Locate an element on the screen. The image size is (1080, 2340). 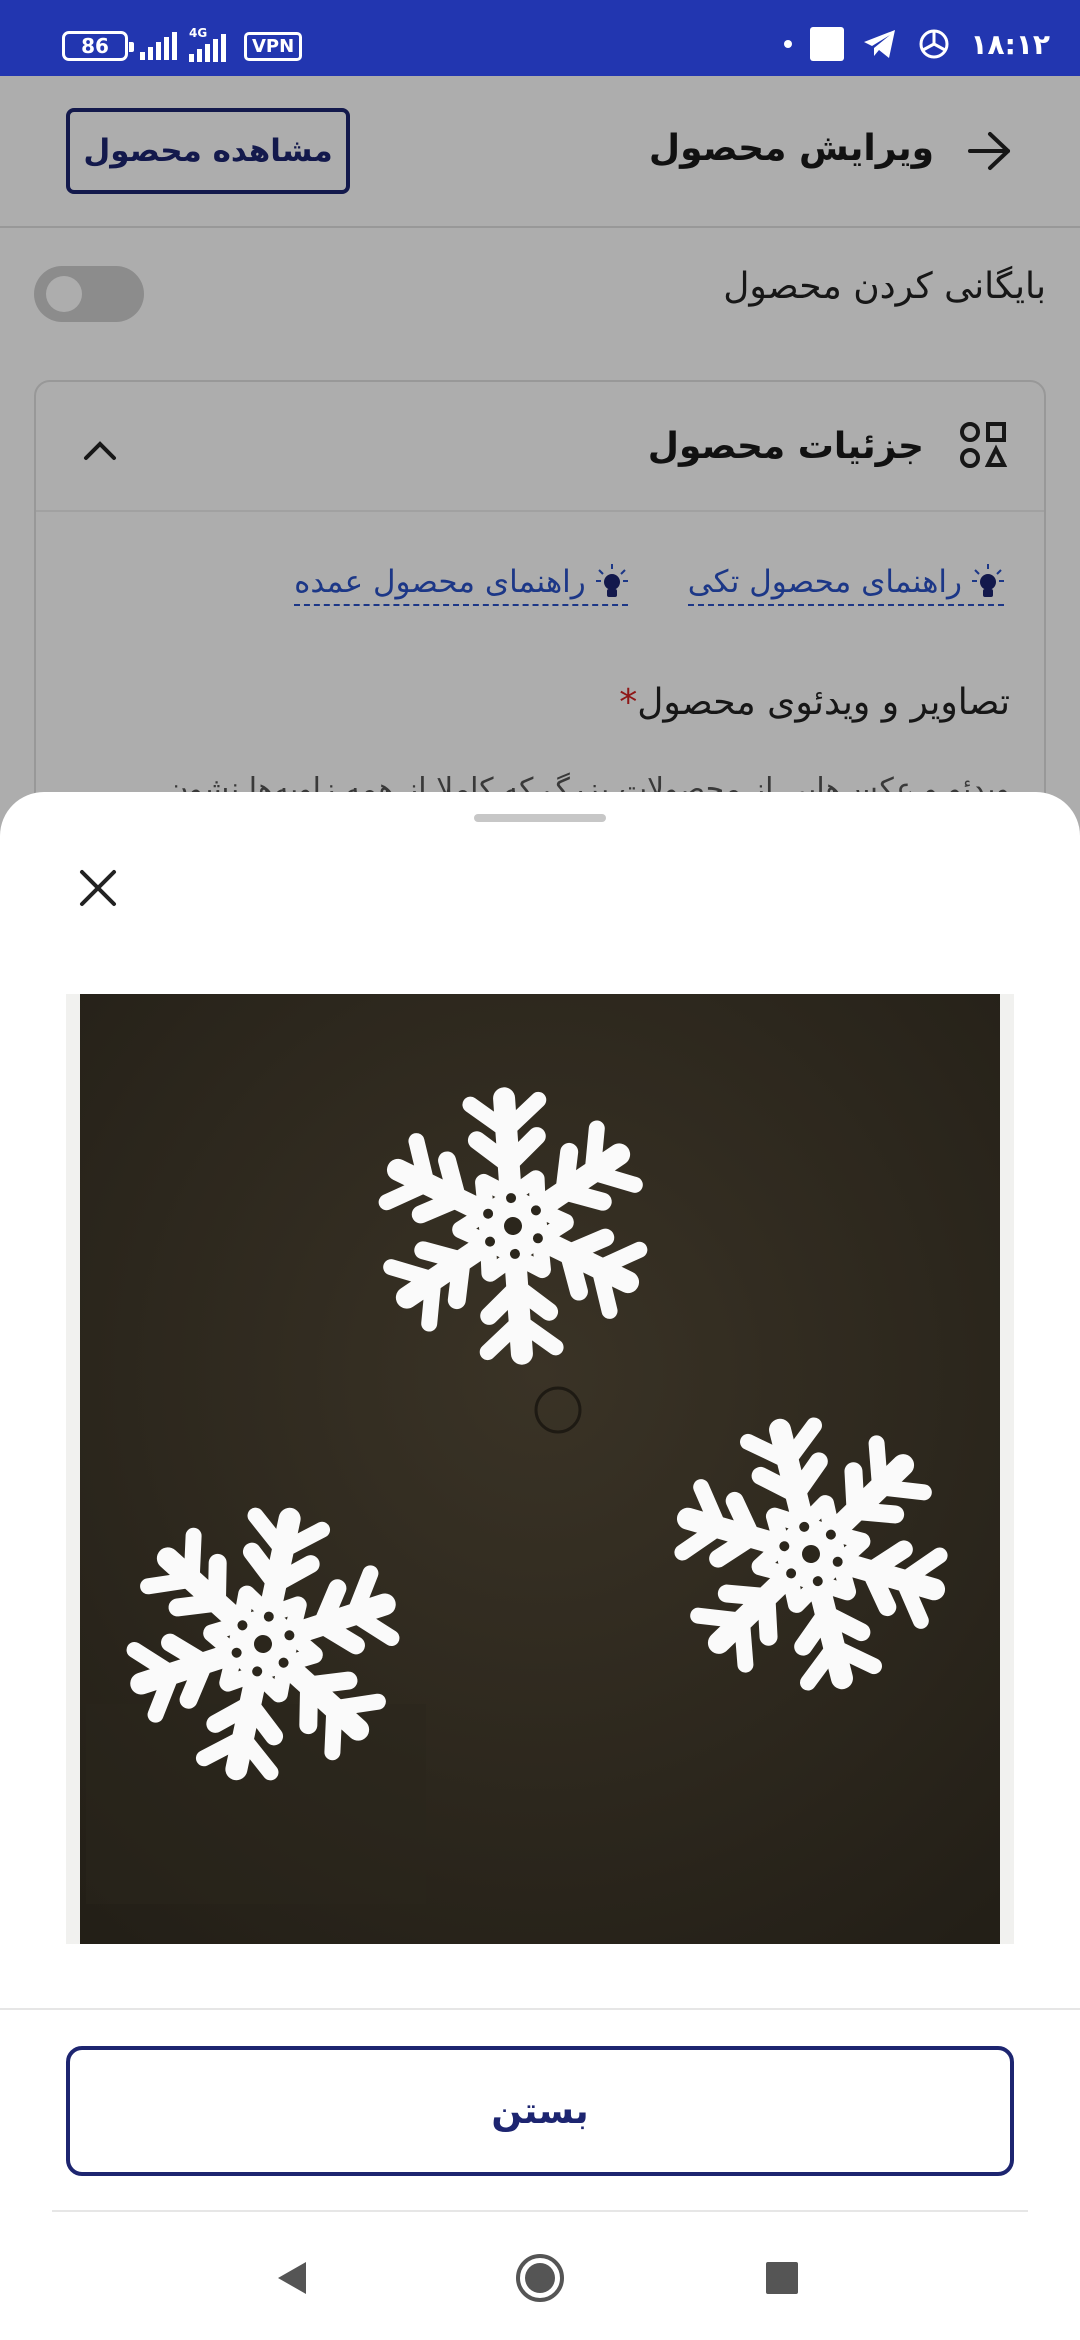
telegram-icon is located at coordinates (880, 44).